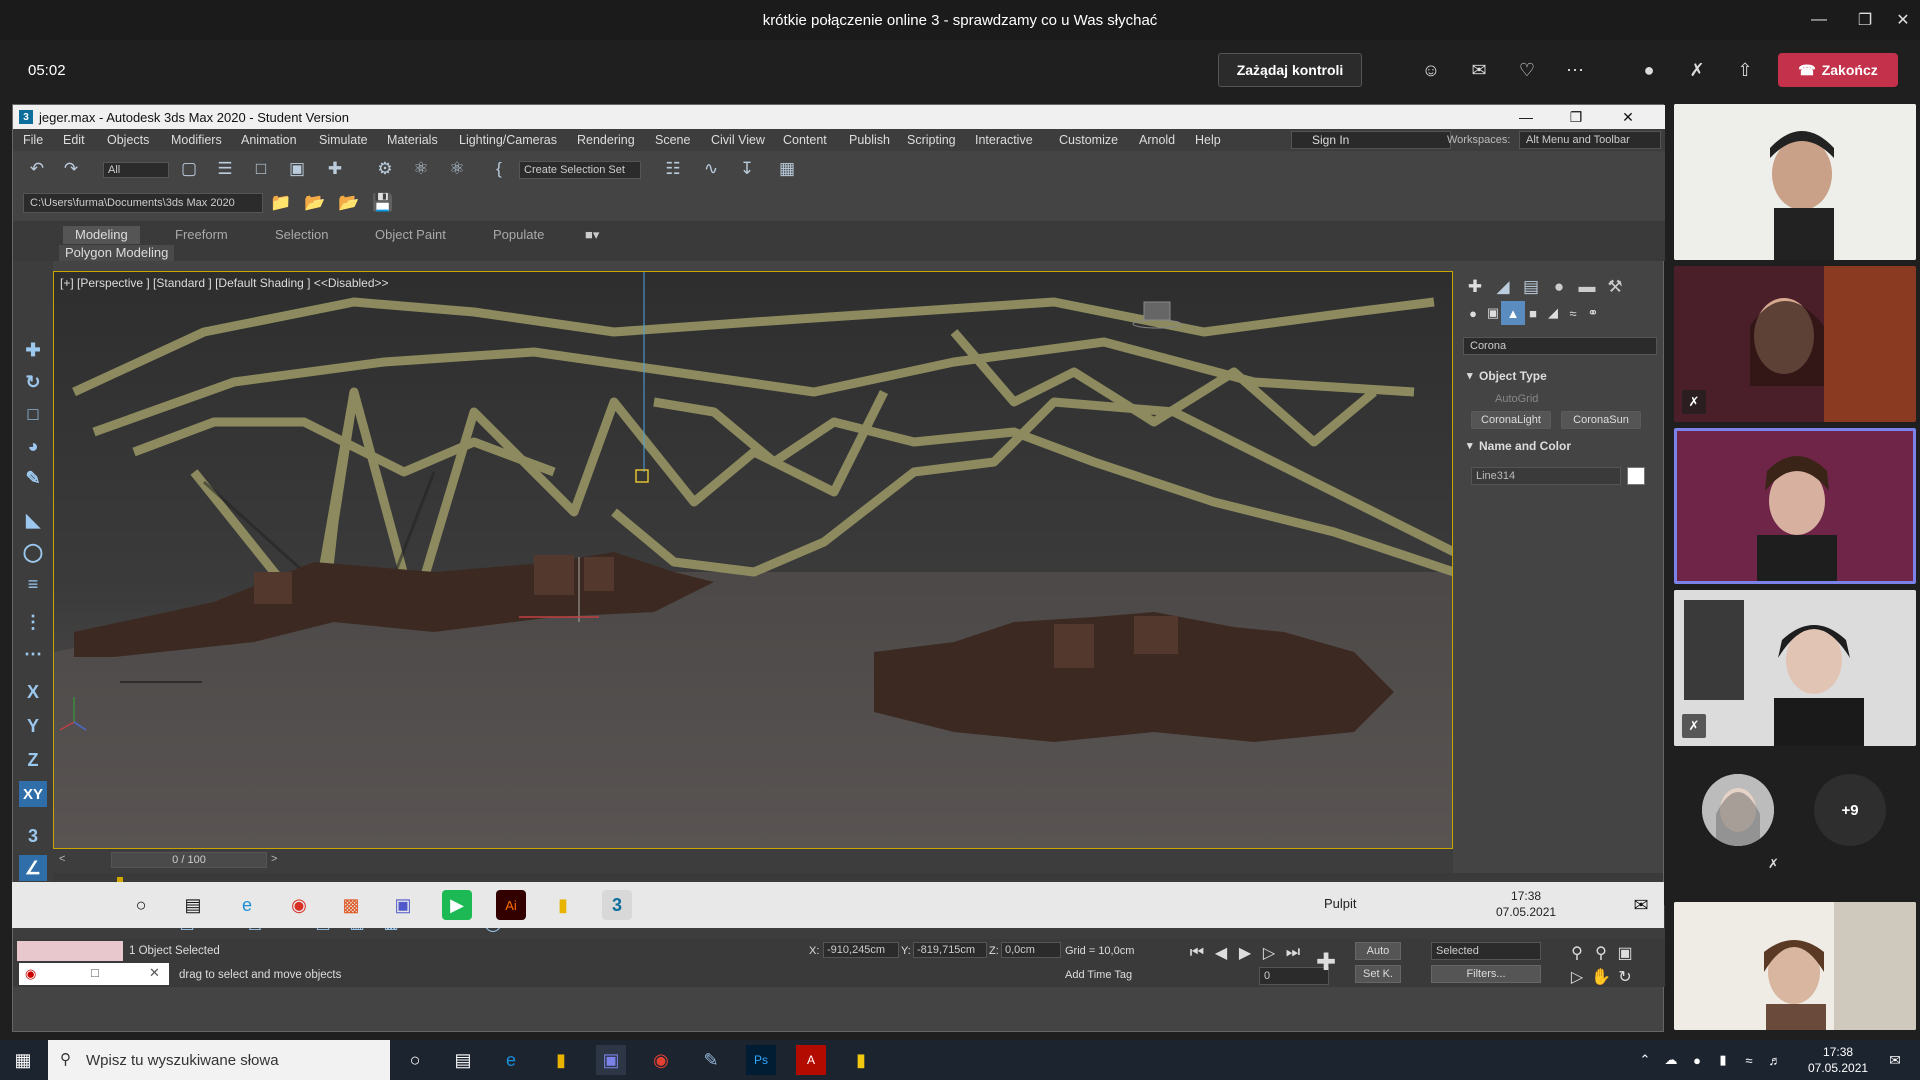 The width and height of the screenshot is (1920, 1080). I want to click on task-view-icon: ▤, so click(193, 905).